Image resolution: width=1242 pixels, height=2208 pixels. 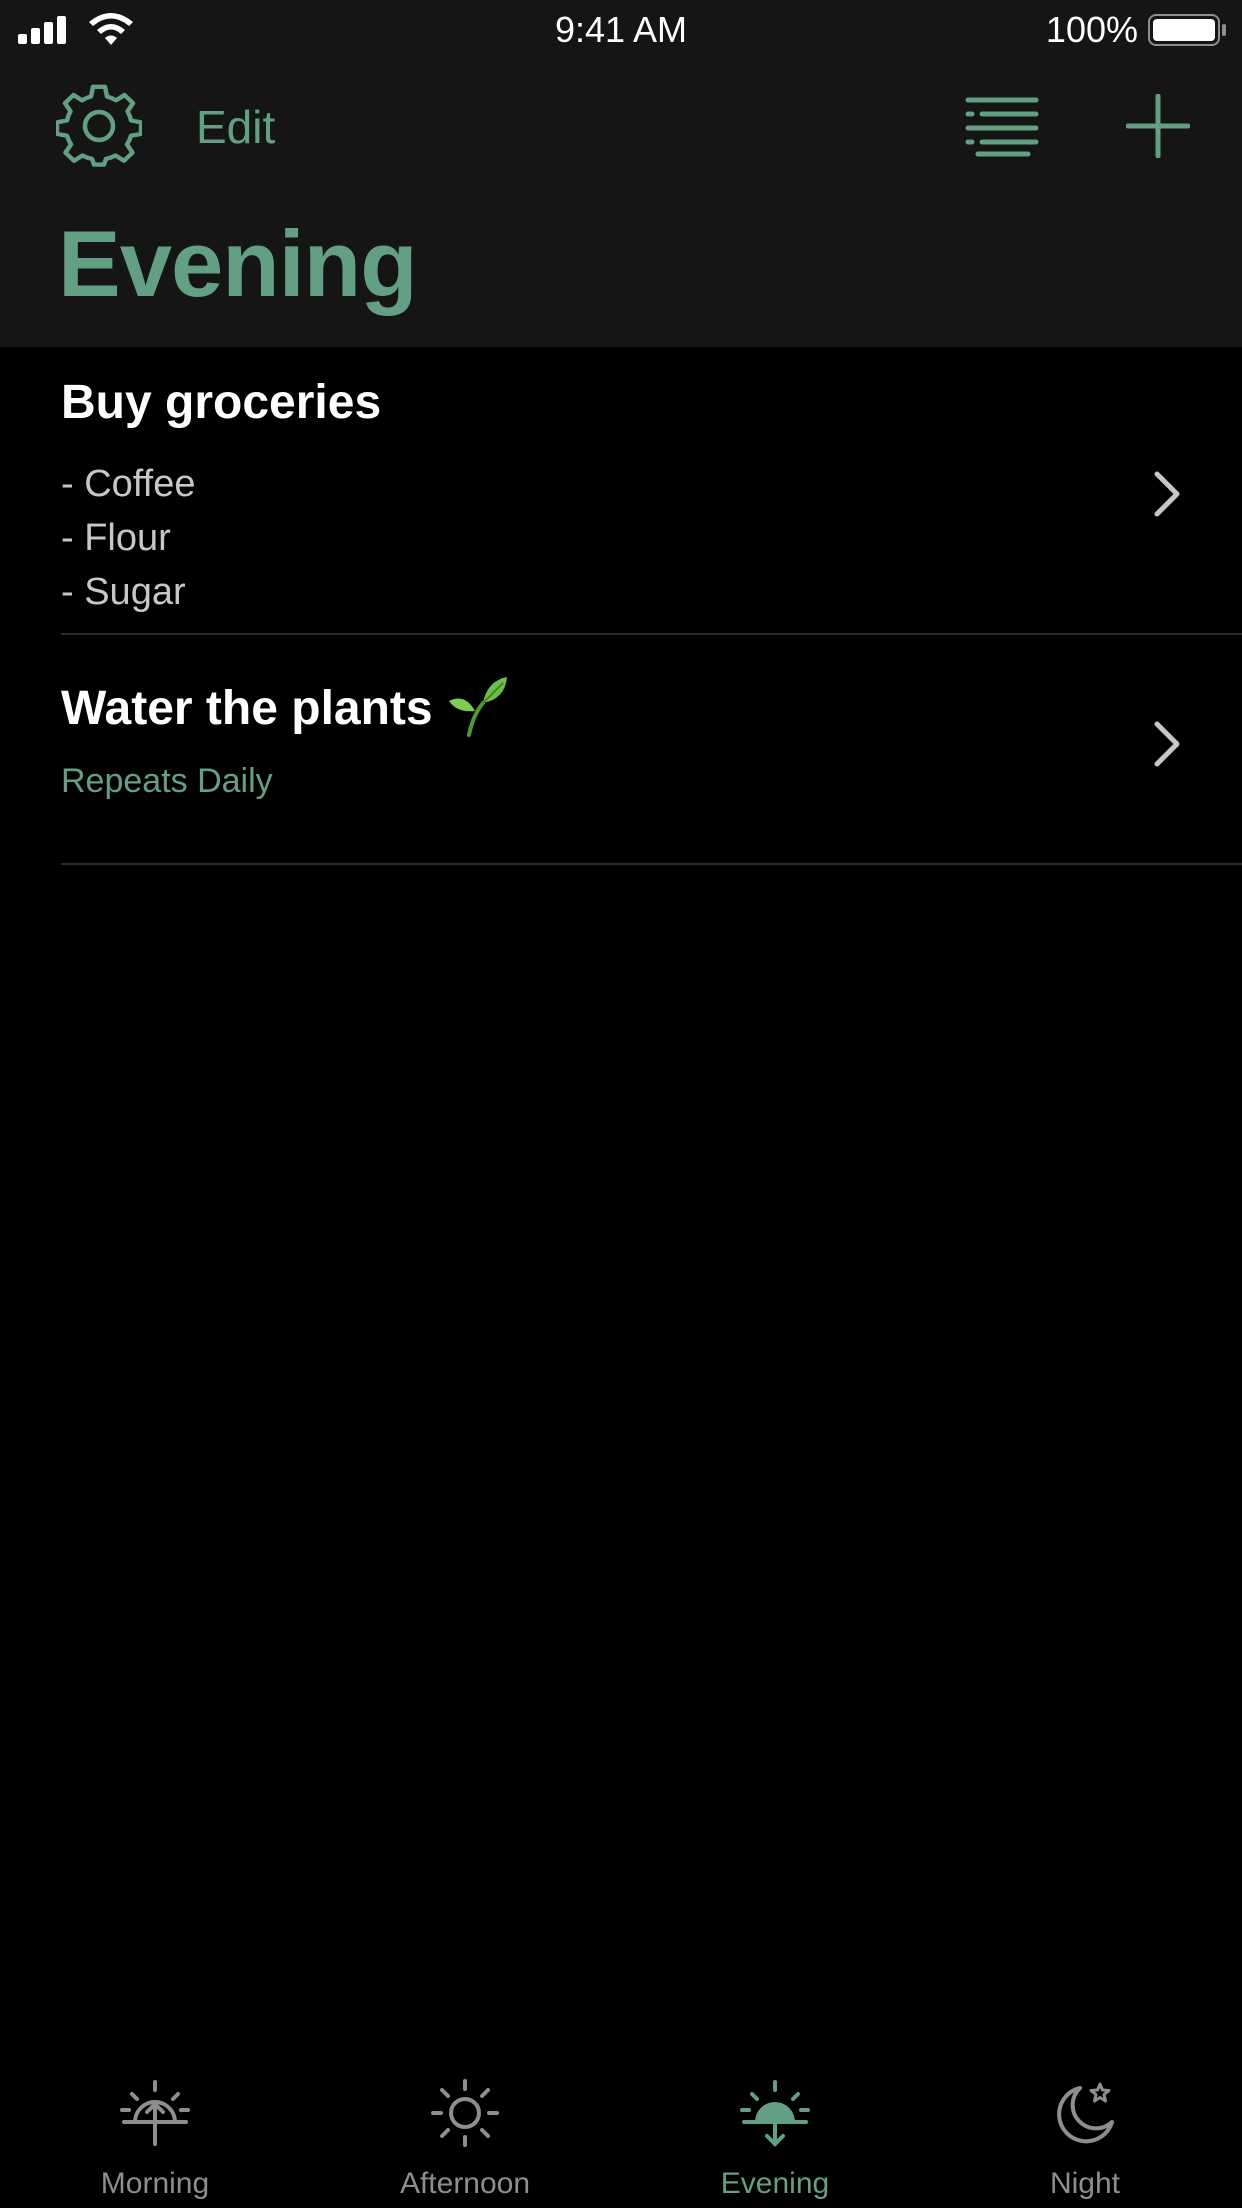 What do you see at coordinates (465, 2113) in the screenshot?
I see `sun-icon` at bounding box center [465, 2113].